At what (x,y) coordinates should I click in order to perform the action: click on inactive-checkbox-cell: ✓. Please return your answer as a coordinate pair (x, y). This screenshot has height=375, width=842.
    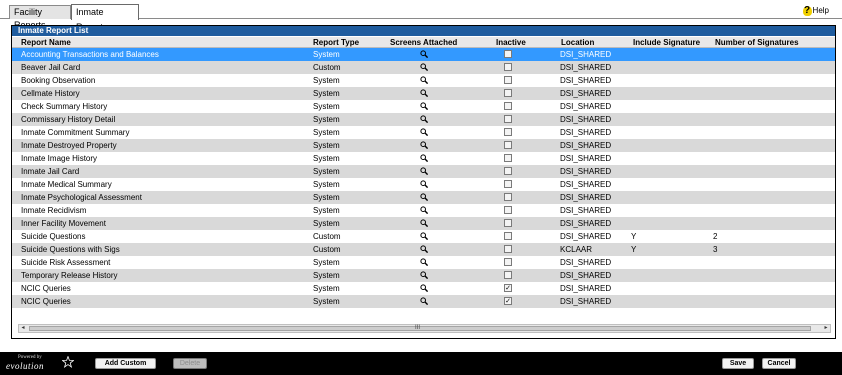
    Looking at the image, I should click on (509, 301).